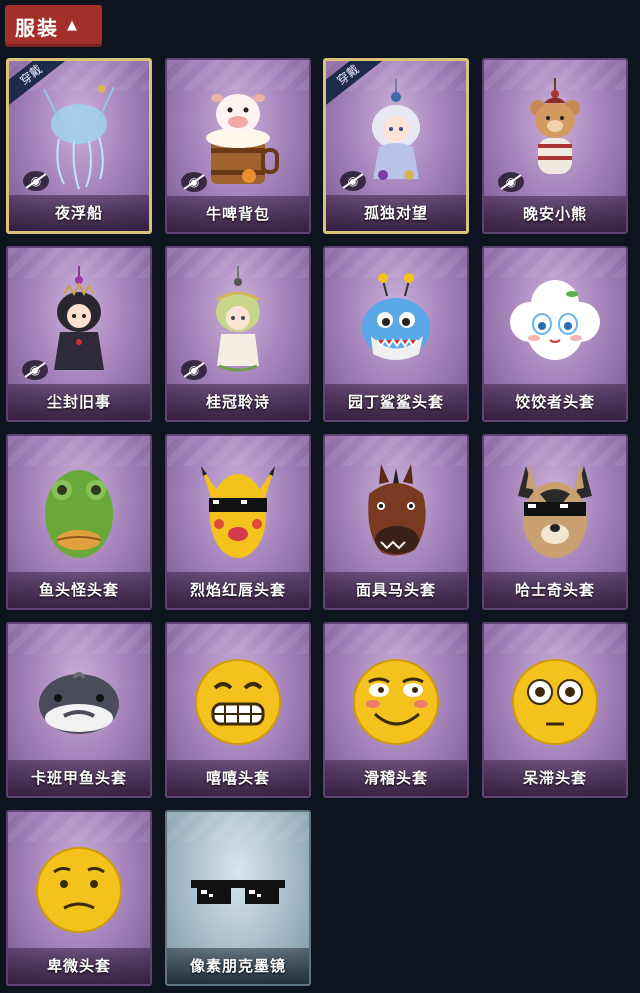 This screenshot has height=993, width=640. I want to click on item-card: 鱼头怪头套, so click(79, 522).